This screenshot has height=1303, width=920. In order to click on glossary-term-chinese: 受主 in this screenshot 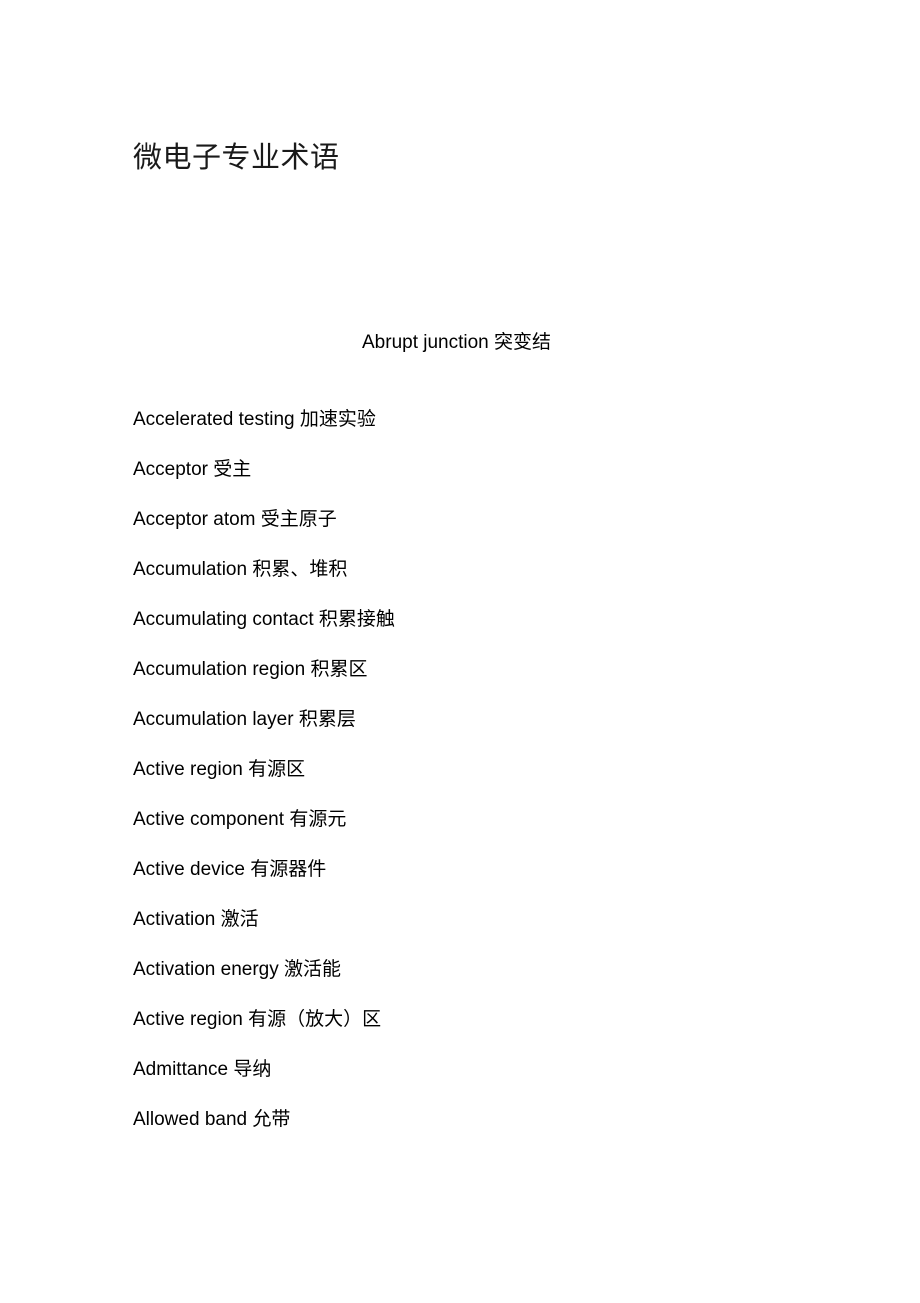, I will do `click(232, 469)`.